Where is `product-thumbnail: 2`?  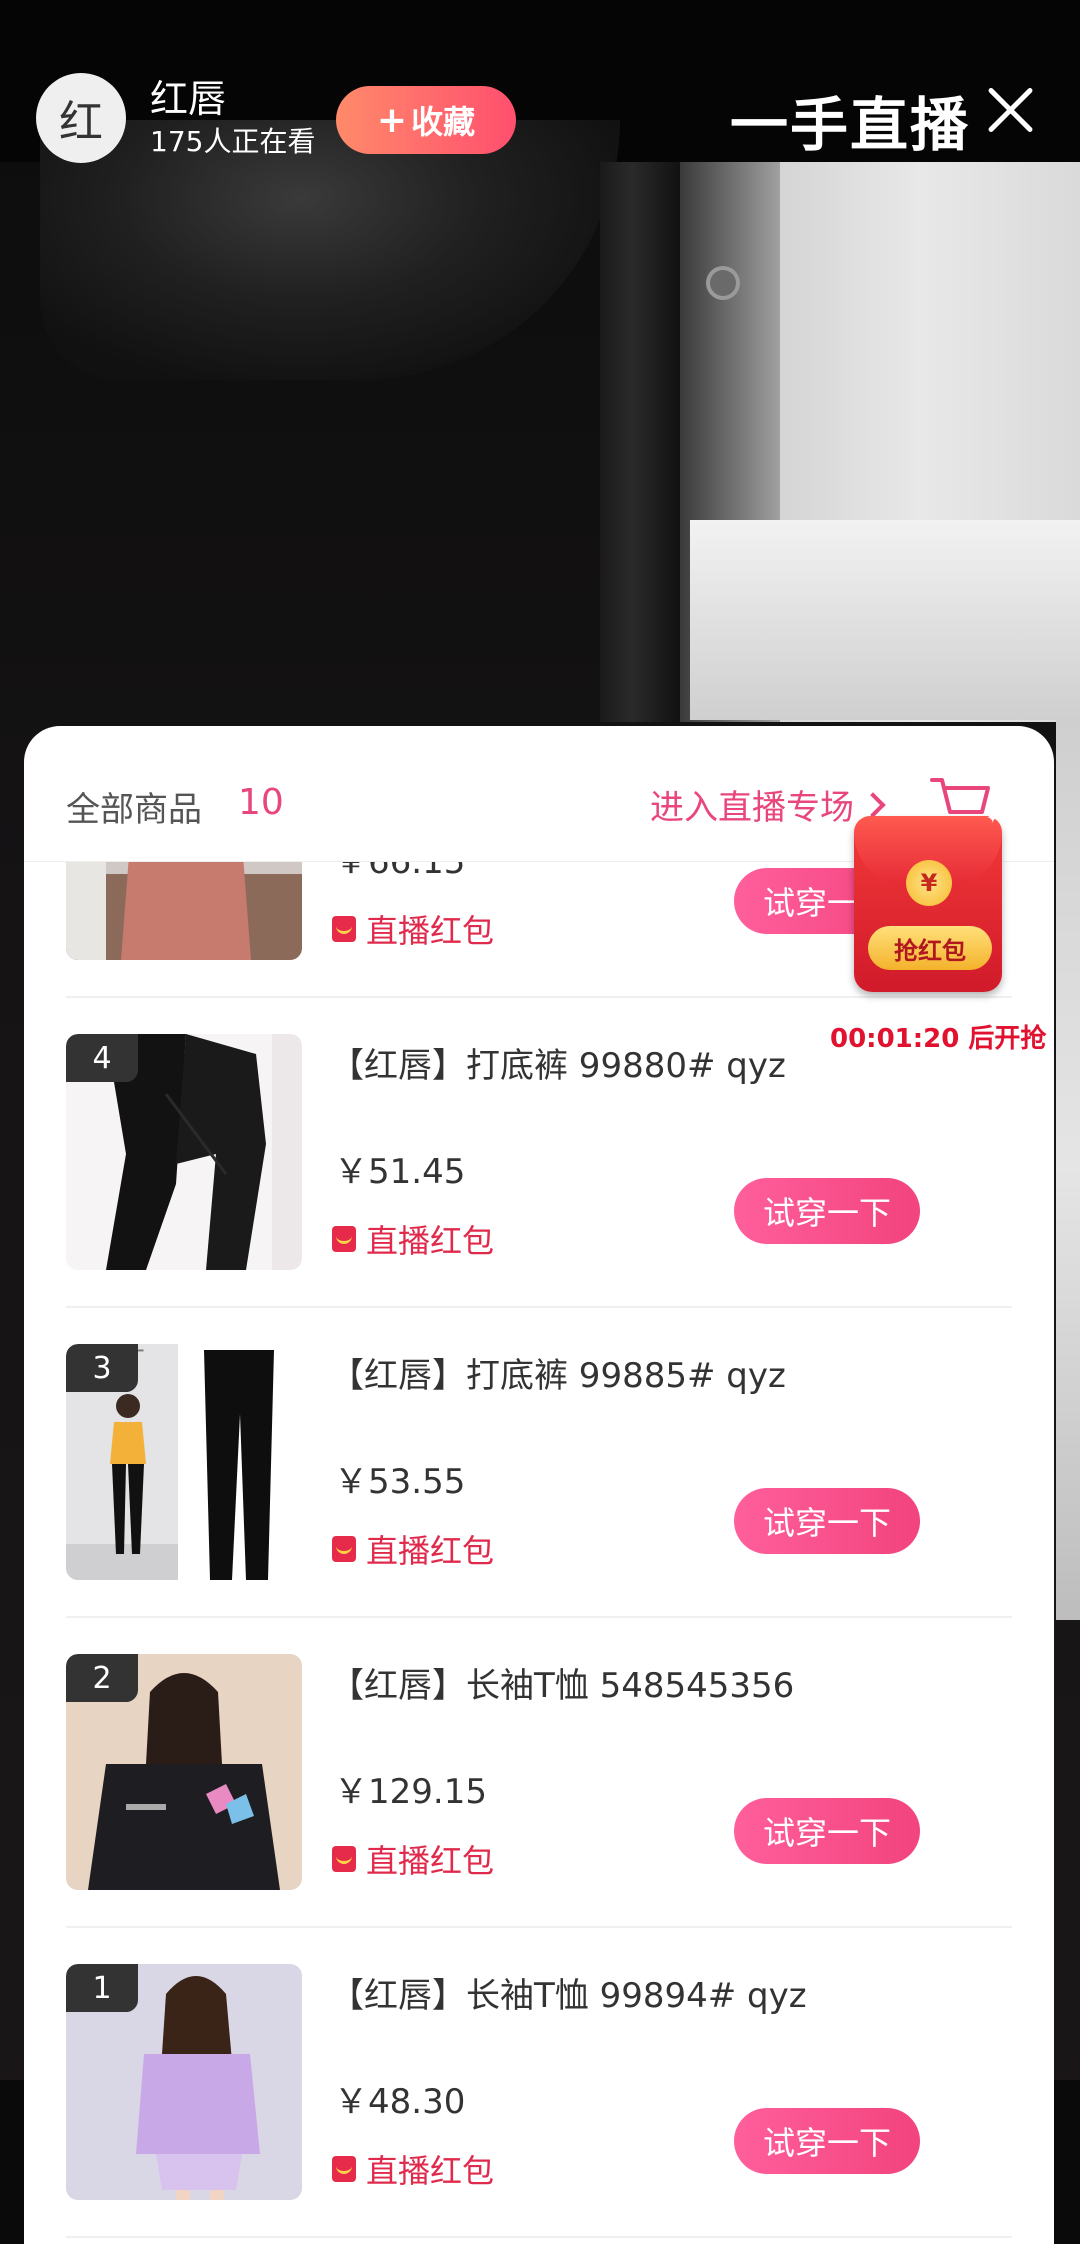 product-thumbnail: 2 is located at coordinates (184, 1772).